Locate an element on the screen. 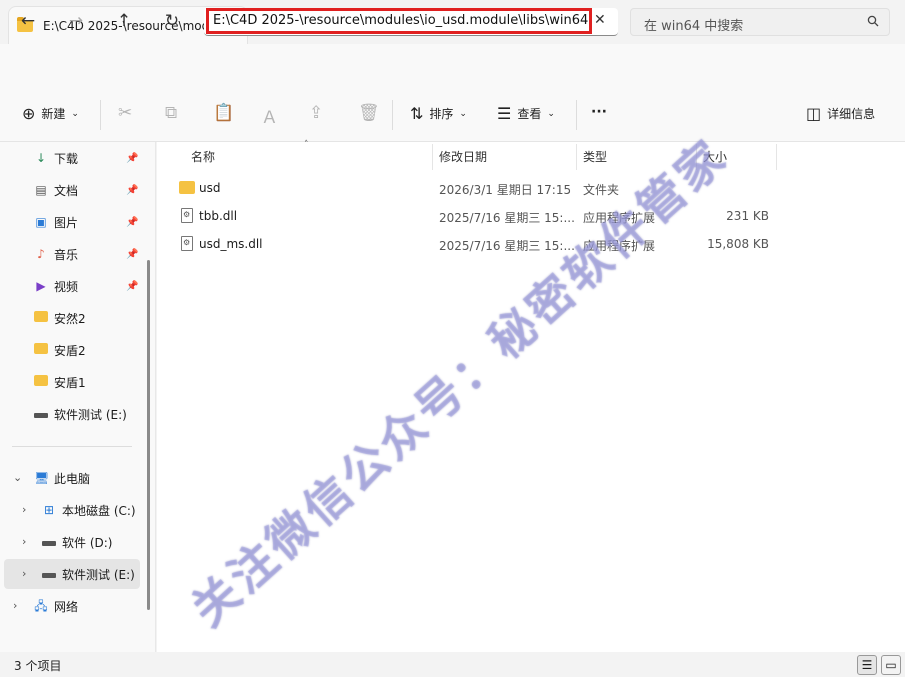  navigation-bar is located at coordinates (452, 65).